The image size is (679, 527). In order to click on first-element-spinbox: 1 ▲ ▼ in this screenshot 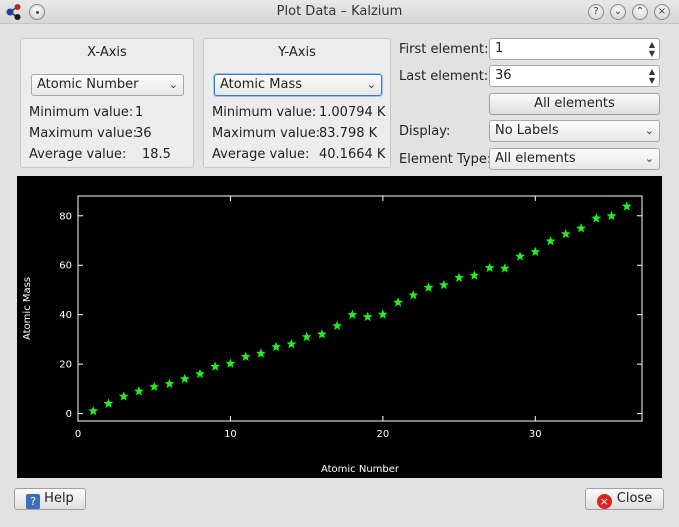, I will do `click(574, 49)`.